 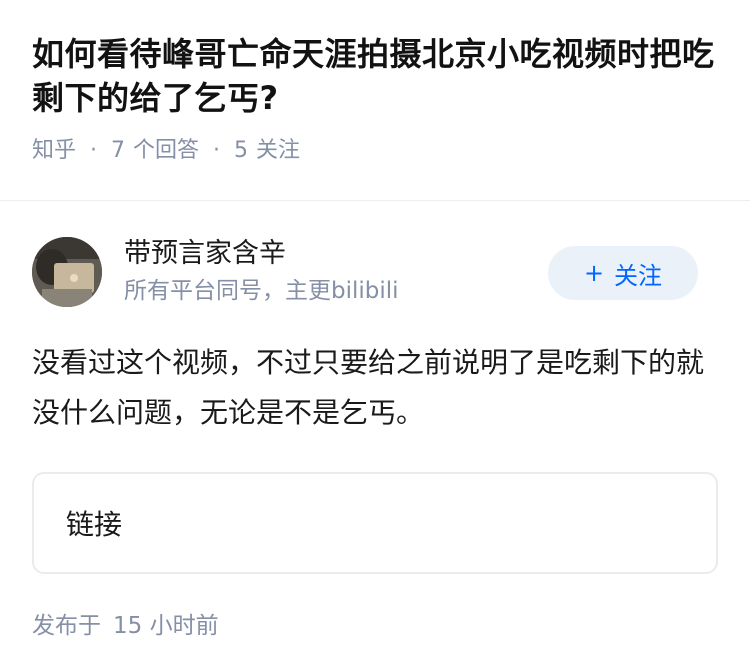 I want to click on question-meta: 知乎 · 7 个回答 · 5 关注, so click(x=375, y=151).